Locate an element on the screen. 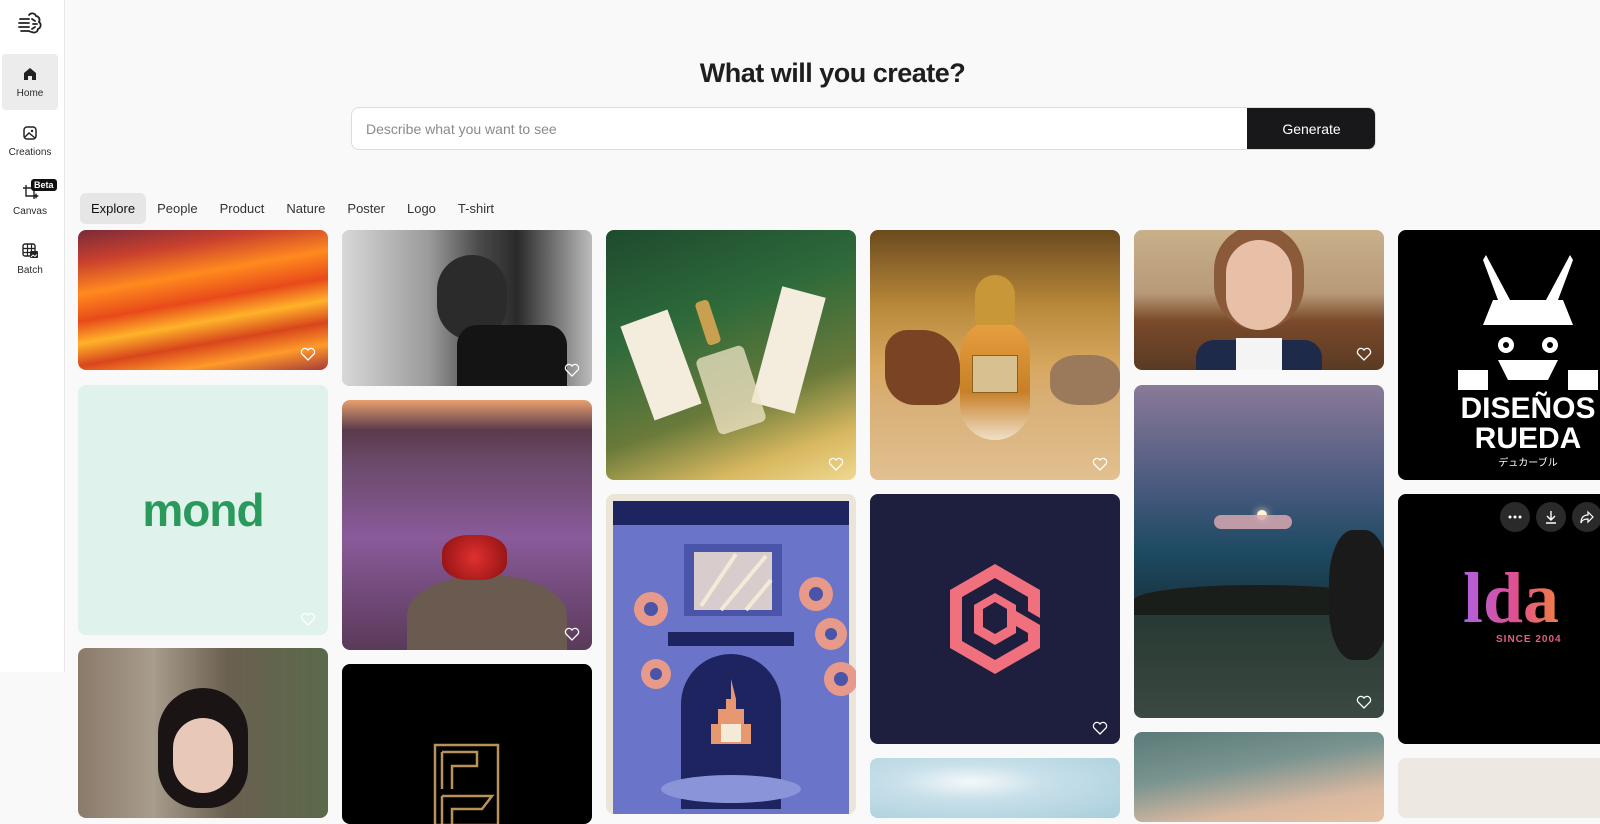  tab-poster: Poster is located at coordinates (366, 208).